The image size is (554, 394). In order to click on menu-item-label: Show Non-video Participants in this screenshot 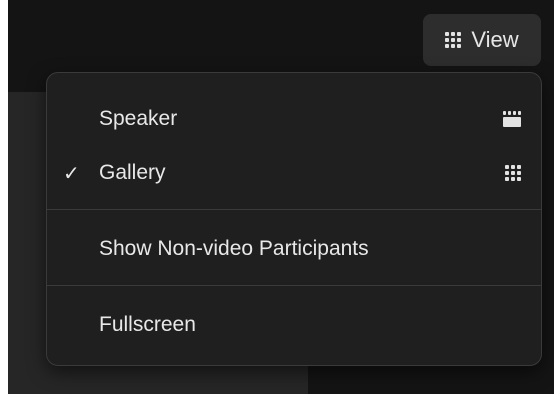, I will do `click(234, 248)`.